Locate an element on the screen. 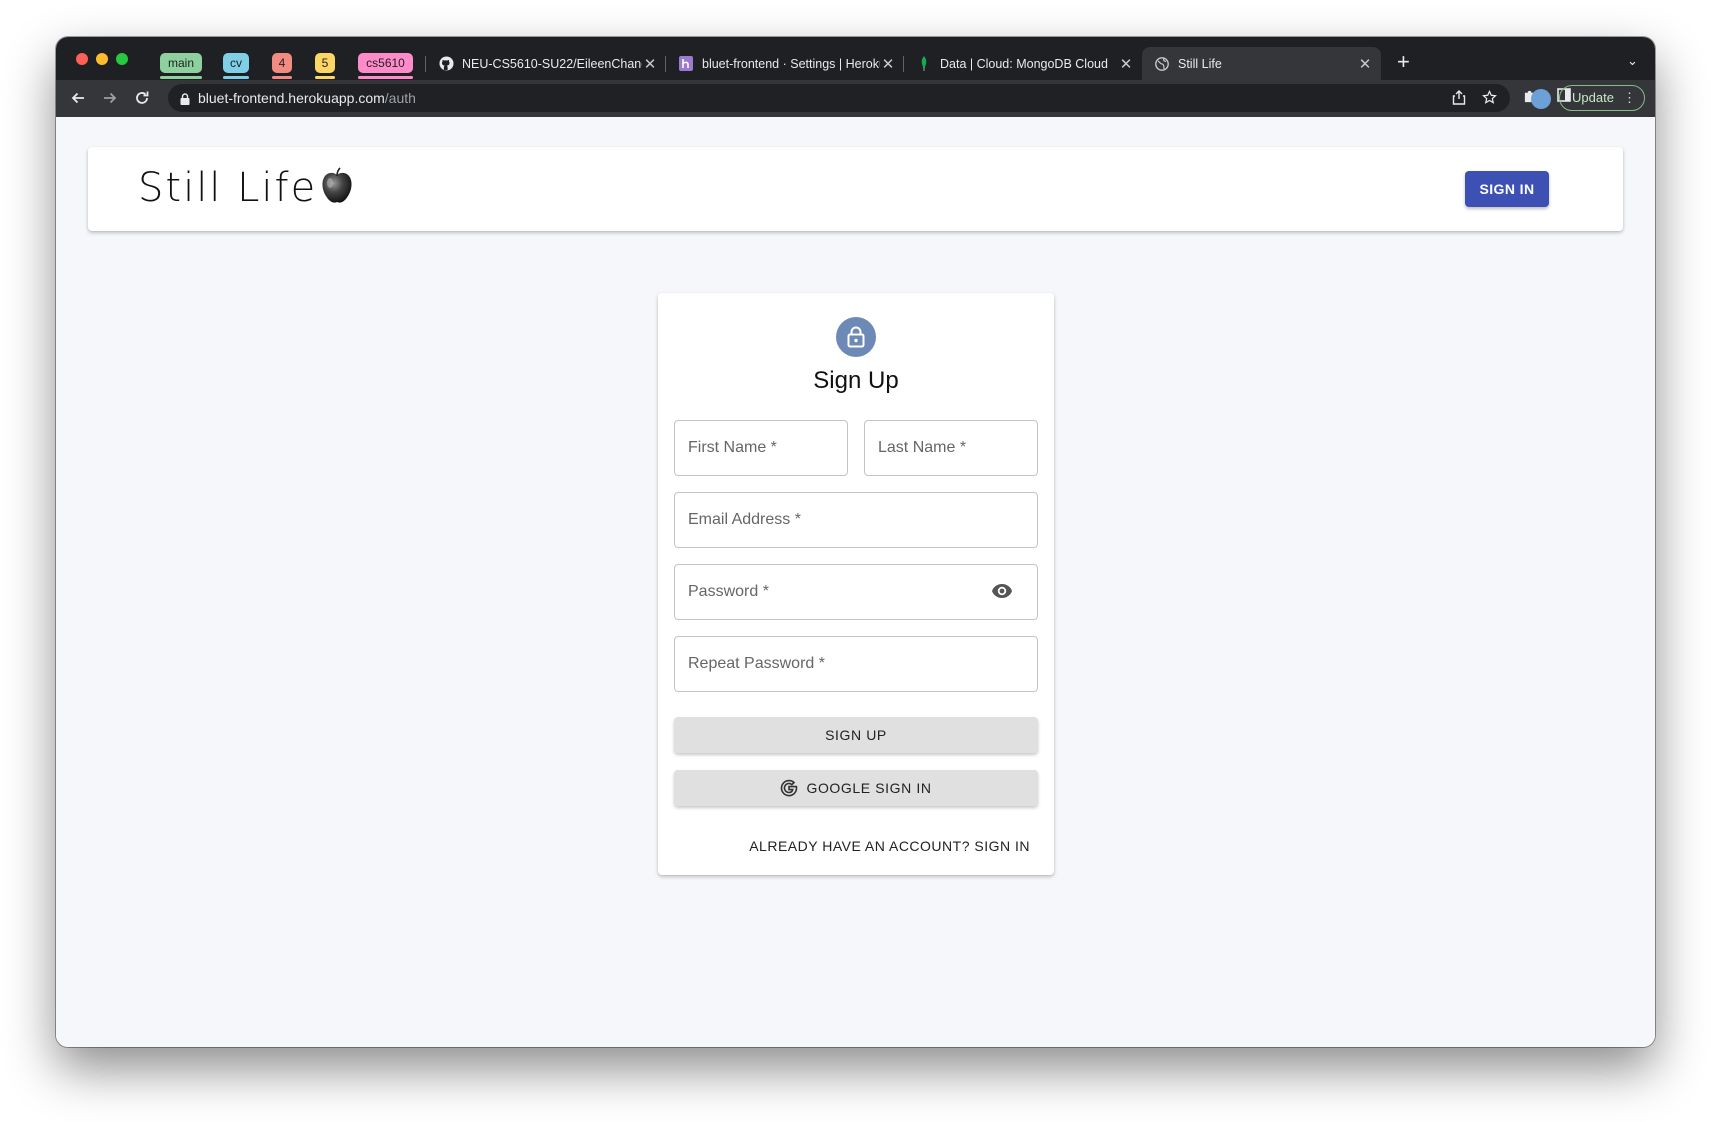  sign-up-label: SIGN UP is located at coordinates (856, 735).